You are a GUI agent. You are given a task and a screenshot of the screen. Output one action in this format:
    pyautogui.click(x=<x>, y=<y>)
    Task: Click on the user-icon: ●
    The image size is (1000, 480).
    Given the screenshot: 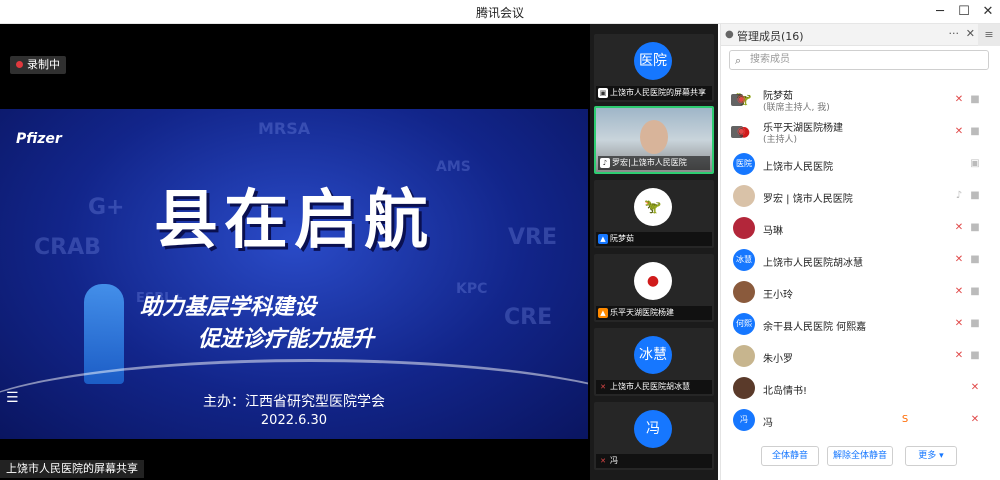 What is the action you would take?
    pyautogui.click(x=729, y=34)
    